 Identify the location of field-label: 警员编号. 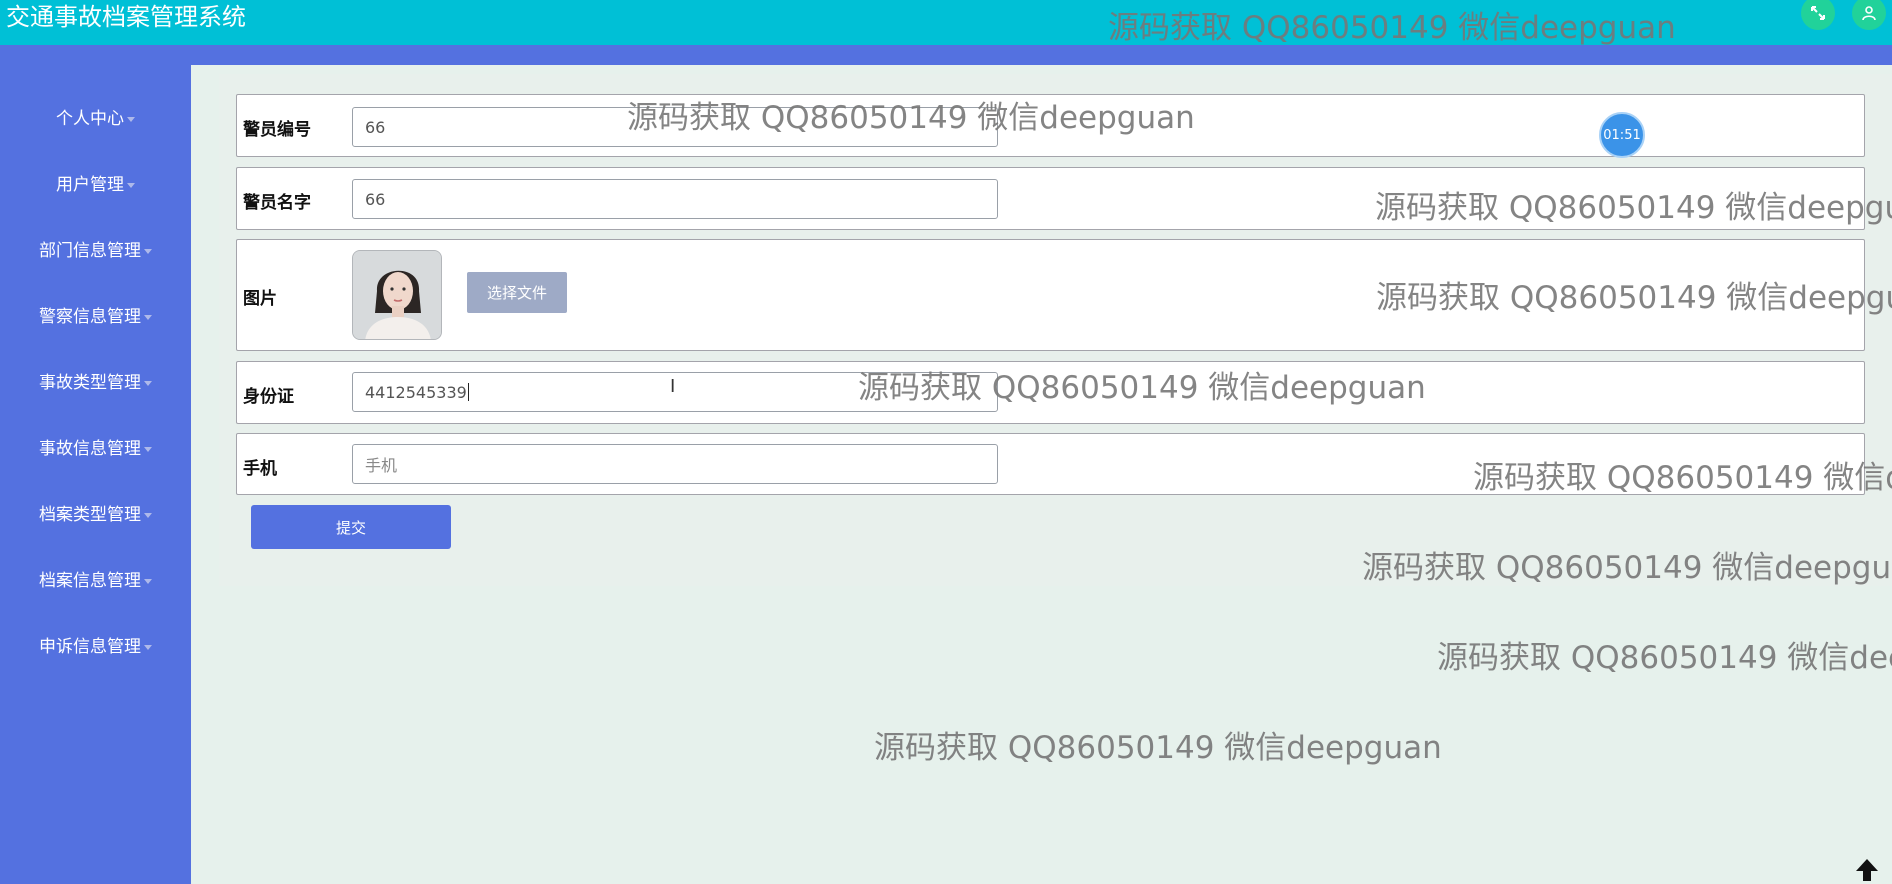
(277, 130).